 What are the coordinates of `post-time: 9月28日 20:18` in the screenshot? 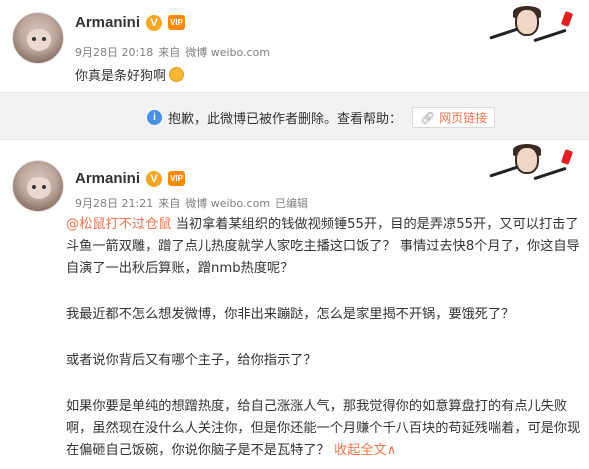 It's located at (114, 52).